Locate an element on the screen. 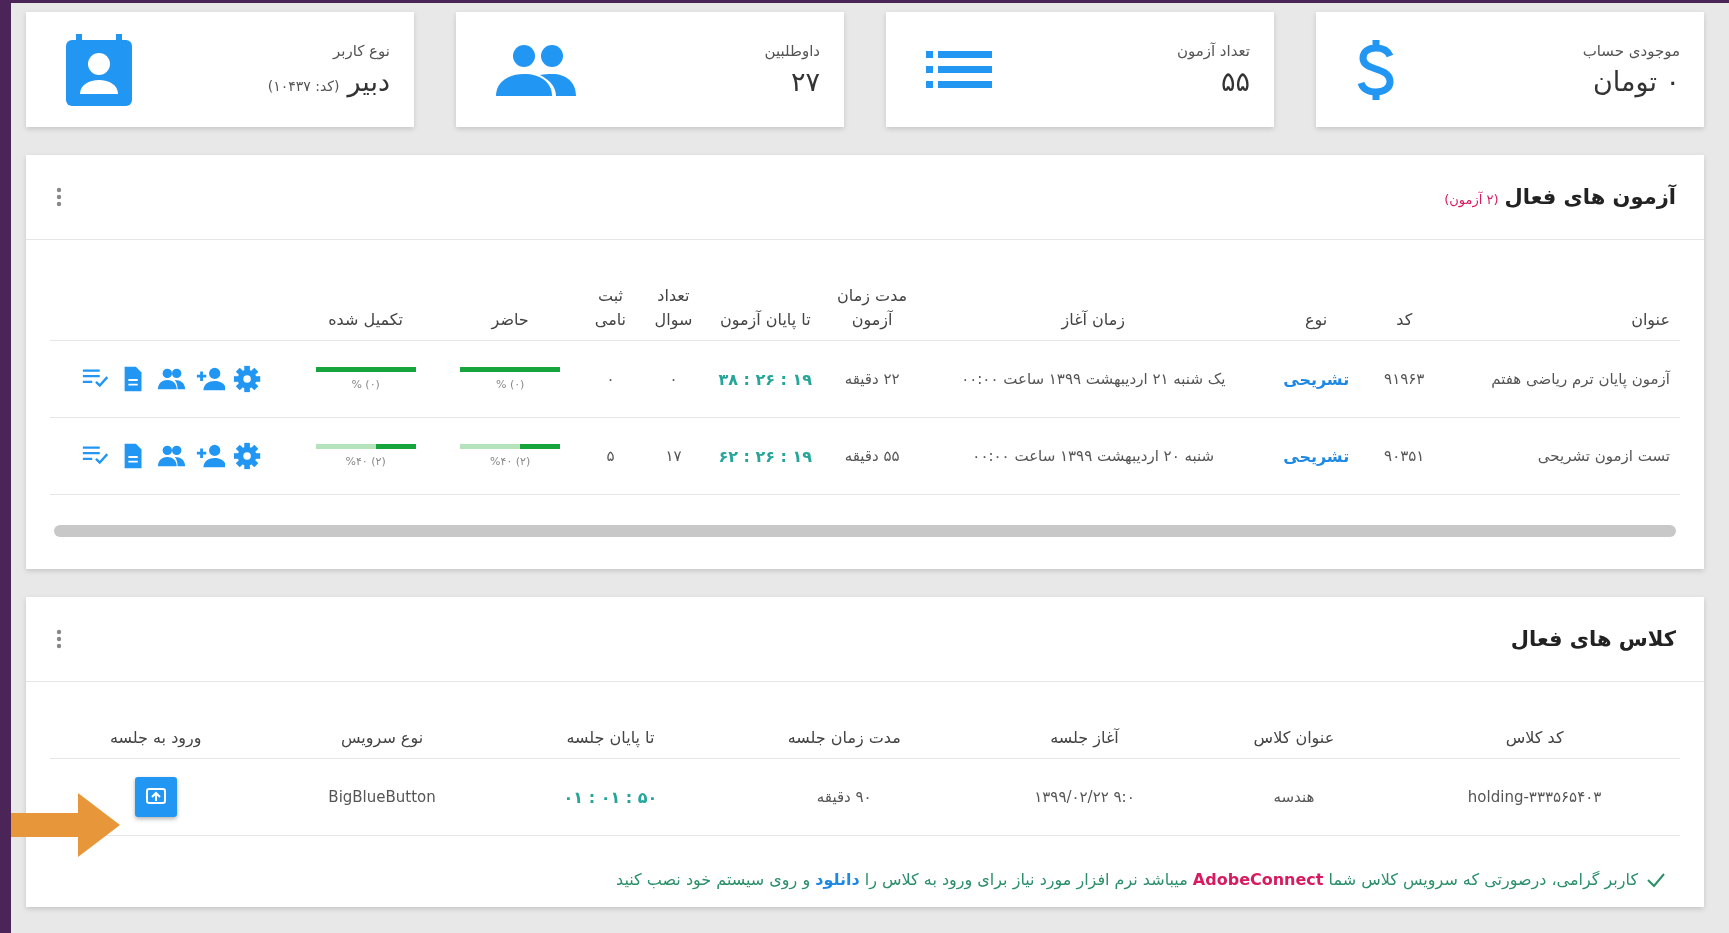 This screenshot has height=933, width=1729. panel-title: کلاس های فعال is located at coordinates (1593, 639).